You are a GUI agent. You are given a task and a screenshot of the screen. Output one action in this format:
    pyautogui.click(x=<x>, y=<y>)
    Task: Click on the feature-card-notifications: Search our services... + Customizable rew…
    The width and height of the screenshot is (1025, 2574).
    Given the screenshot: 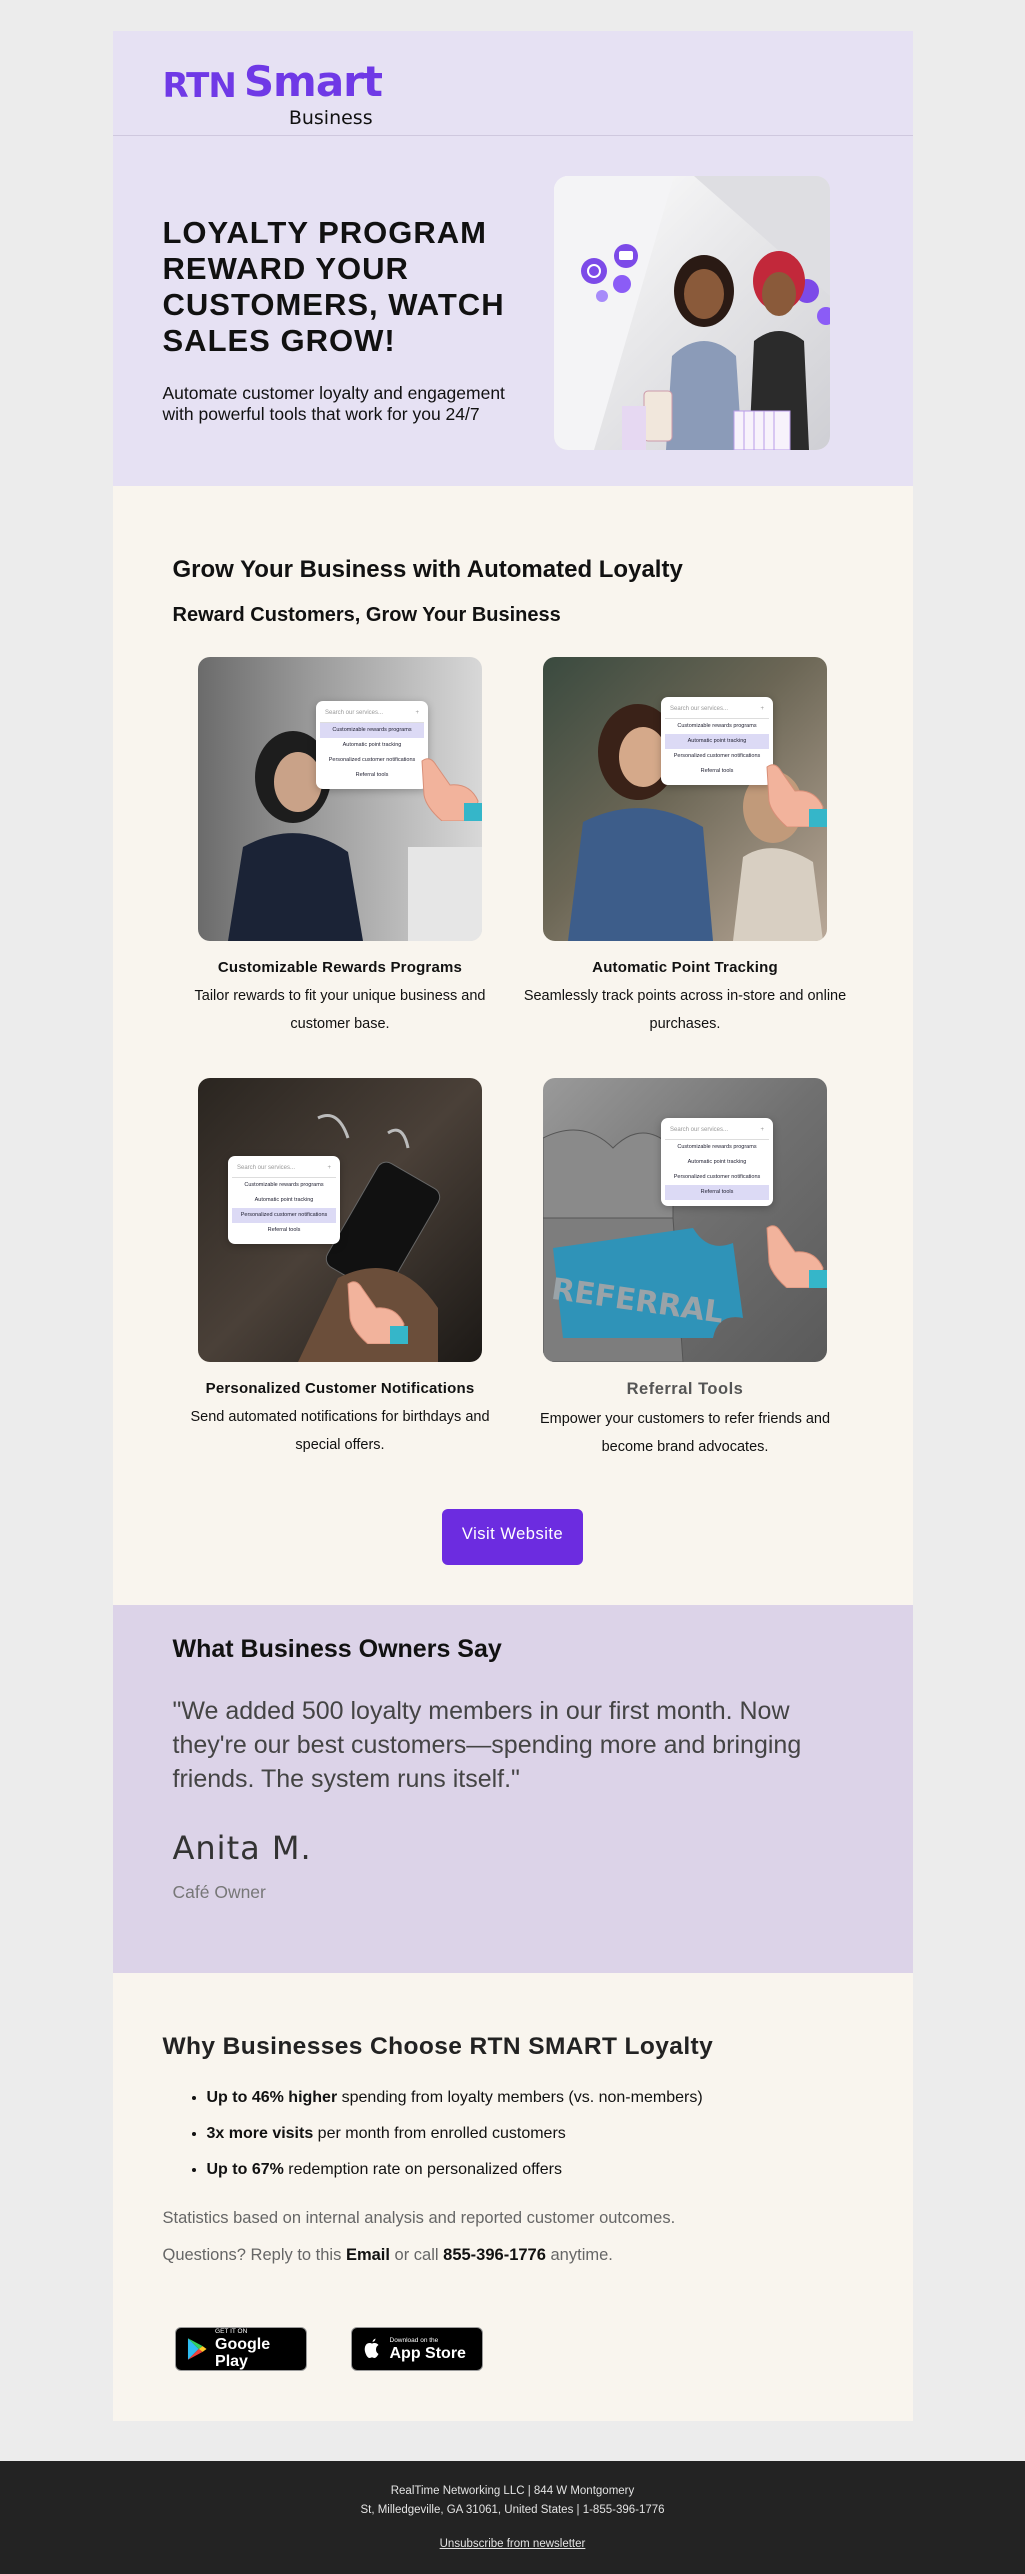 What is the action you would take?
    pyautogui.click(x=340, y=1269)
    